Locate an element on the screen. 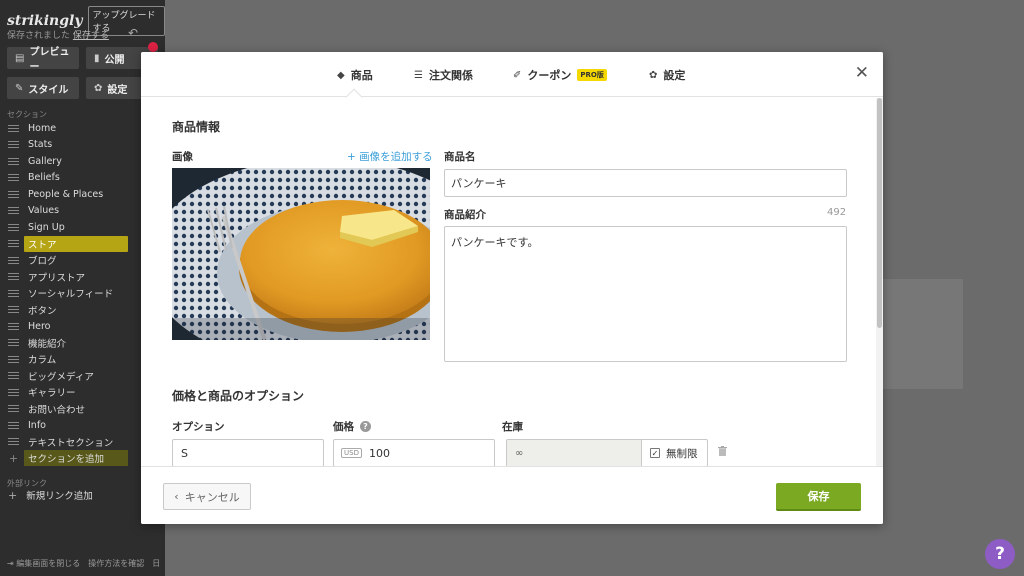 Image resolution: width=1024 pixels, height=576 pixels. price-input is located at coordinates (418, 453).